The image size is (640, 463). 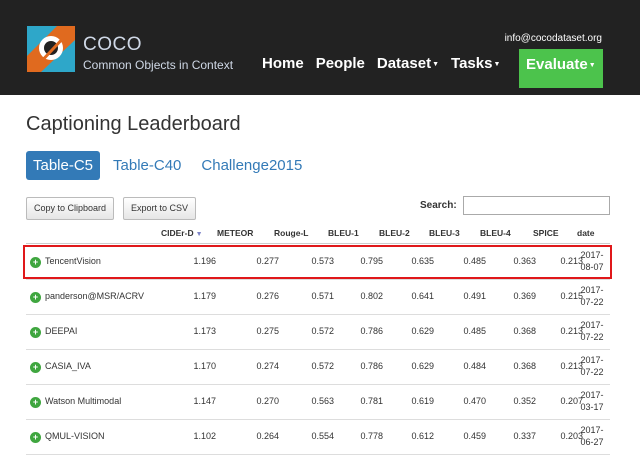 I want to click on nav-dataset-label: Dataset, so click(x=404, y=63).